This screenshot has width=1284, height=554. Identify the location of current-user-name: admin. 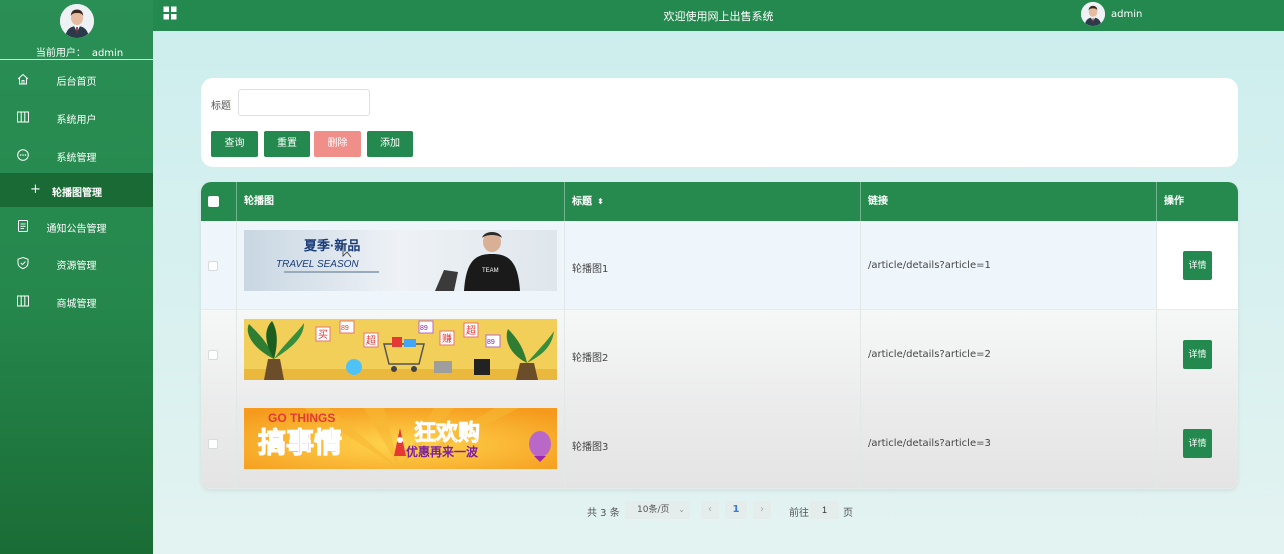
(107, 53).